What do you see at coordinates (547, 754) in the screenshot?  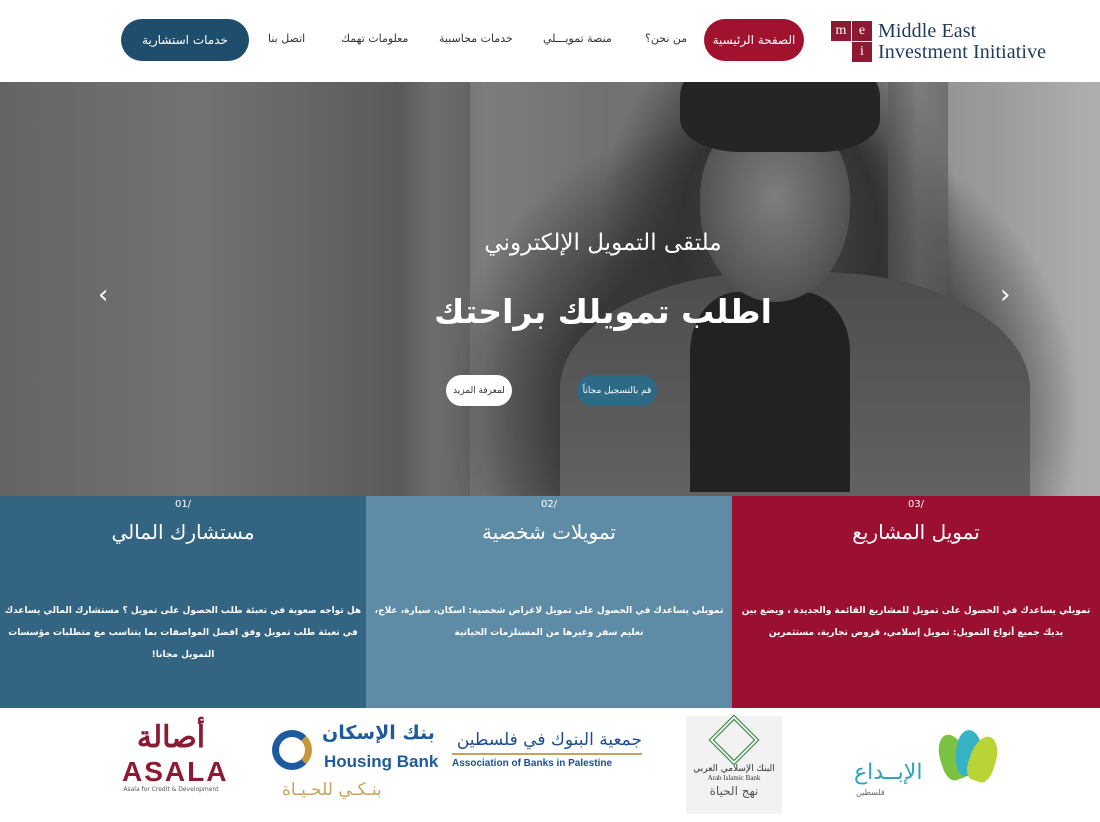 I see `abp-divider` at bounding box center [547, 754].